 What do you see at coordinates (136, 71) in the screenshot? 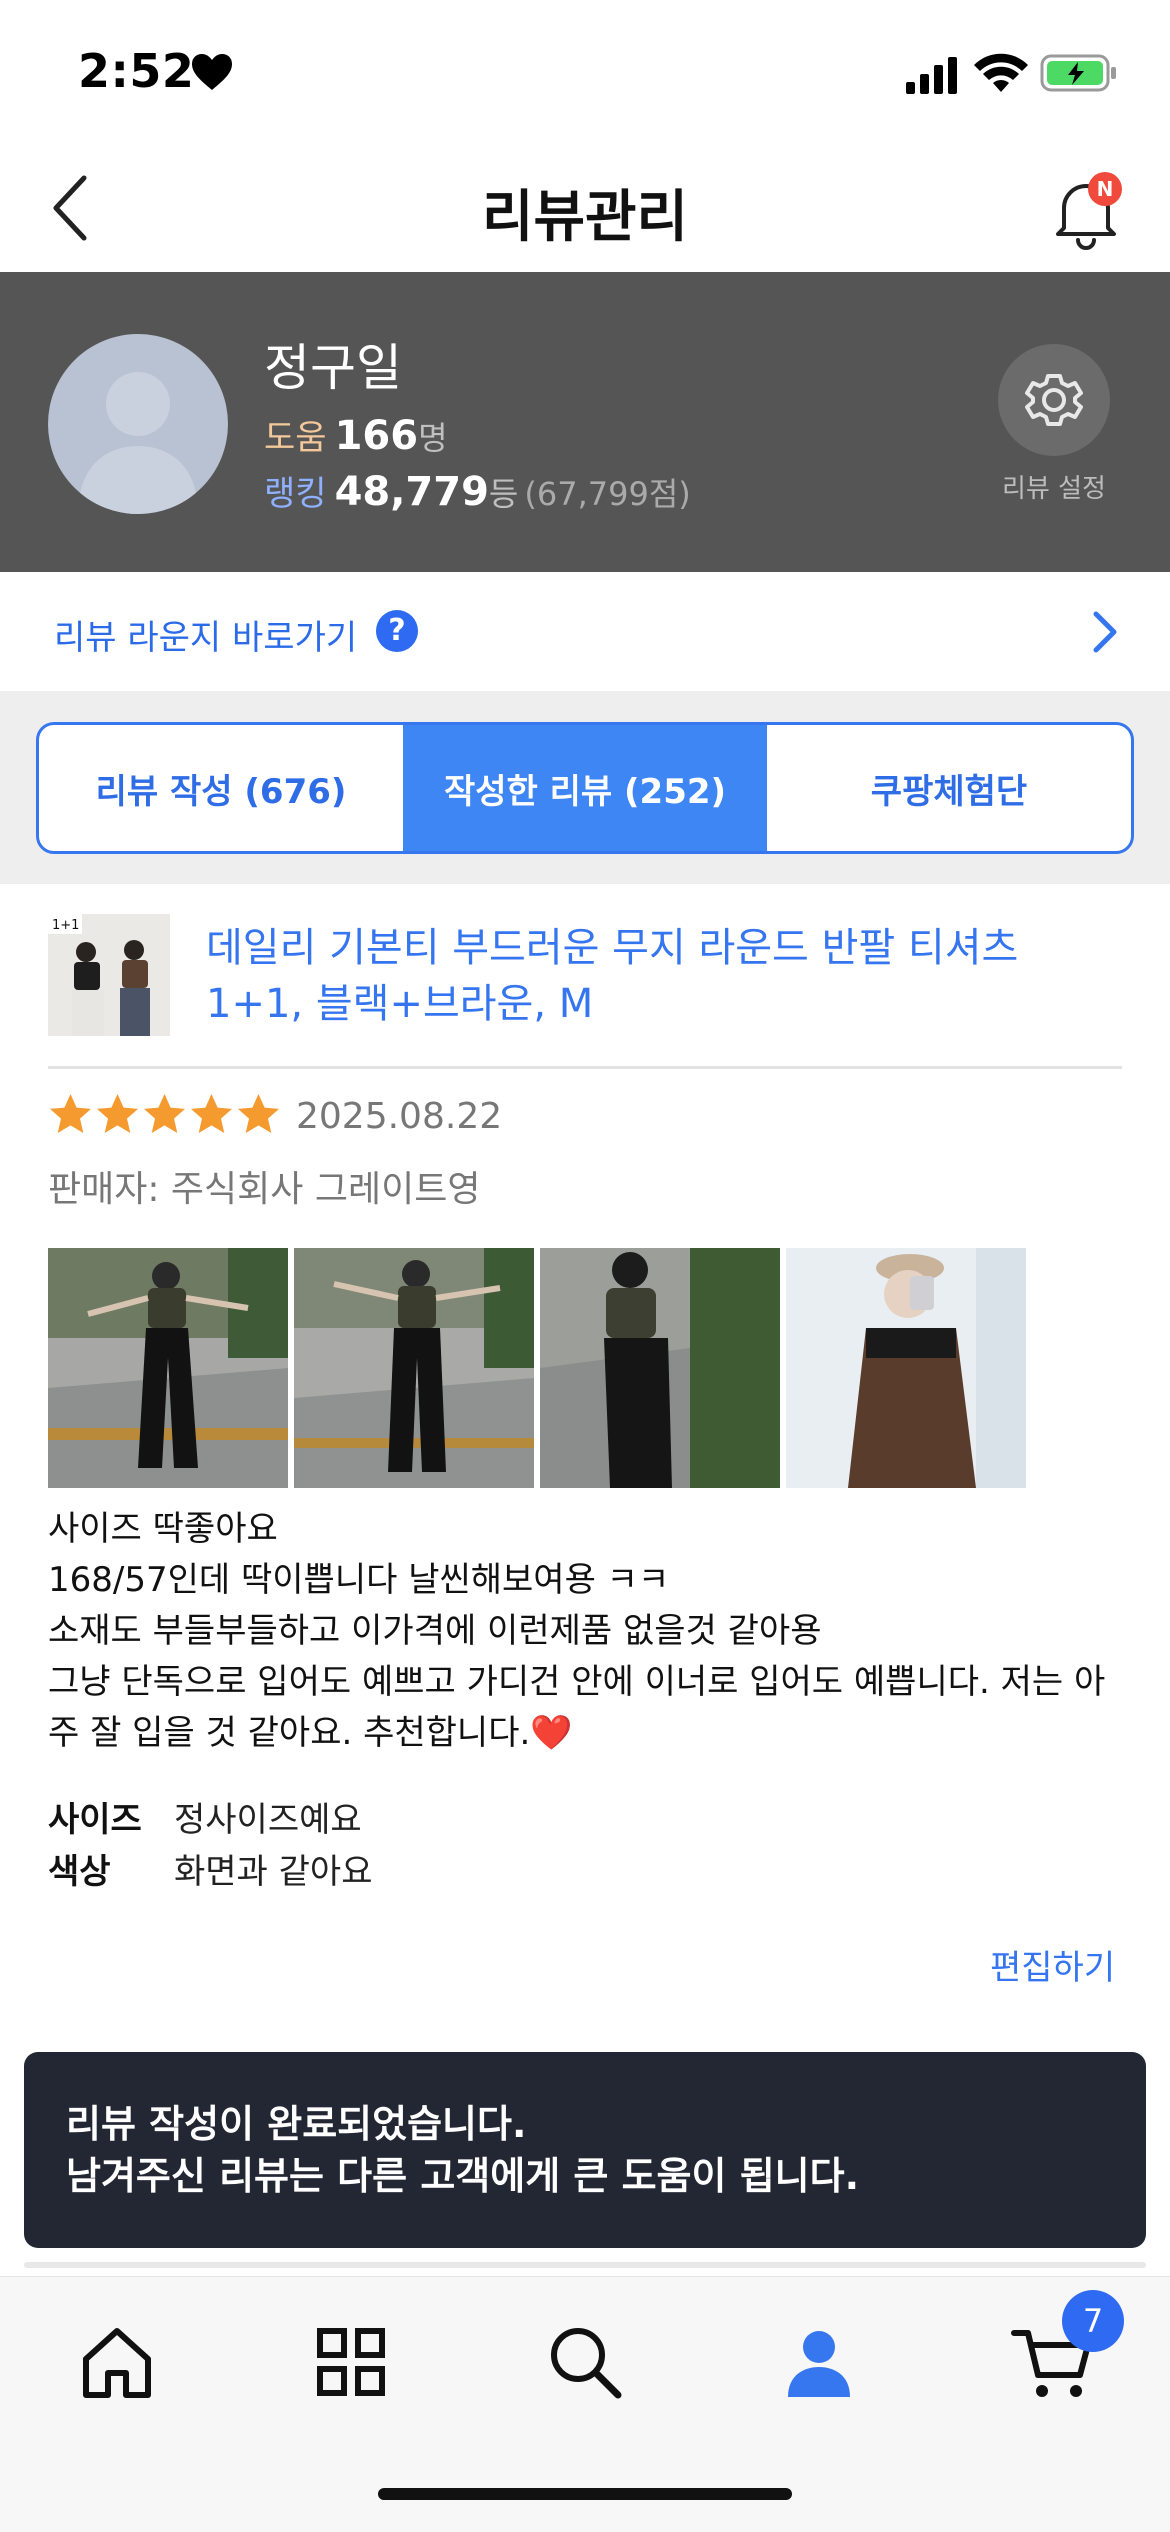
I see `status-time: 2:52` at bounding box center [136, 71].